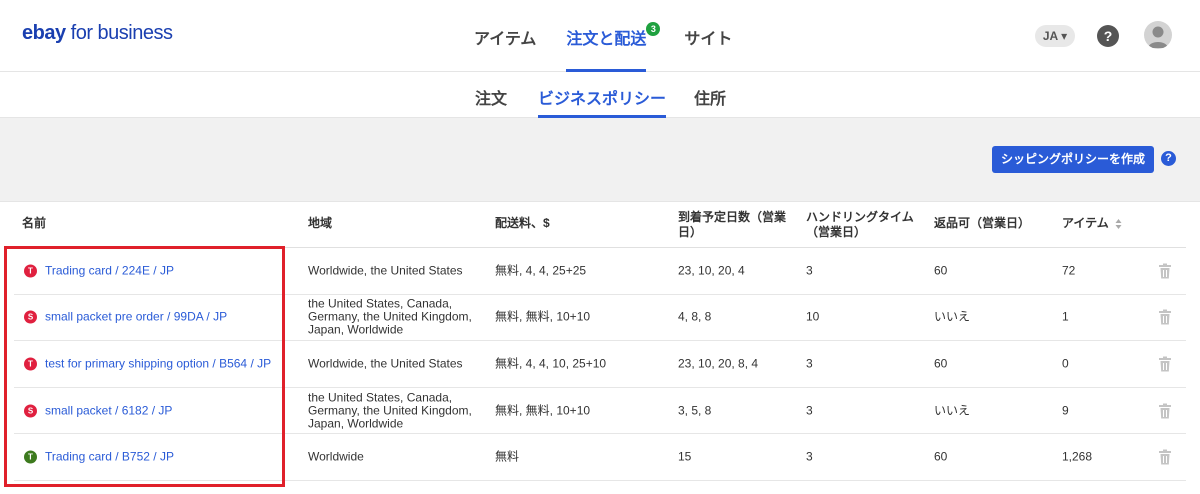 The image size is (1200, 494). Describe the element at coordinates (718, 363) in the screenshot. I see `estimated-delivery-cell: 23, 10, 20, 8, 4` at that location.